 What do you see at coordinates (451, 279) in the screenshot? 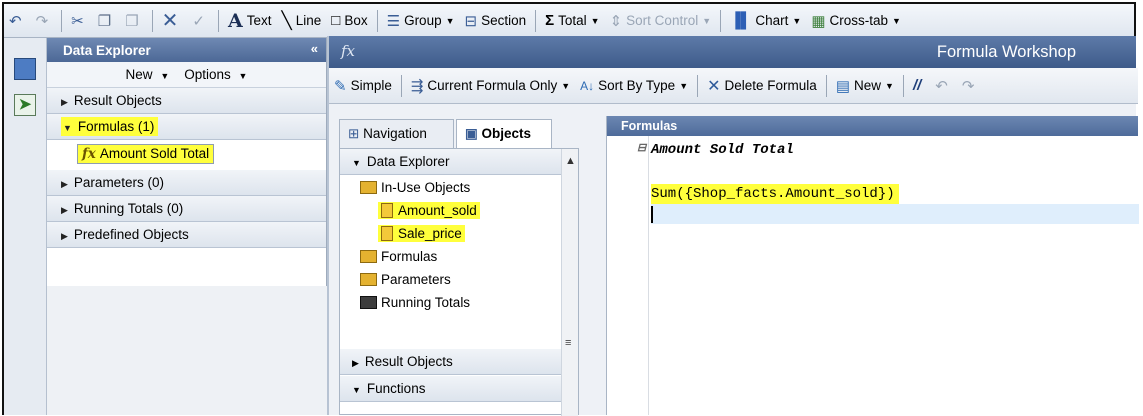
I see `tree-item-parameters: Parameters` at bounding box center [451, 279].